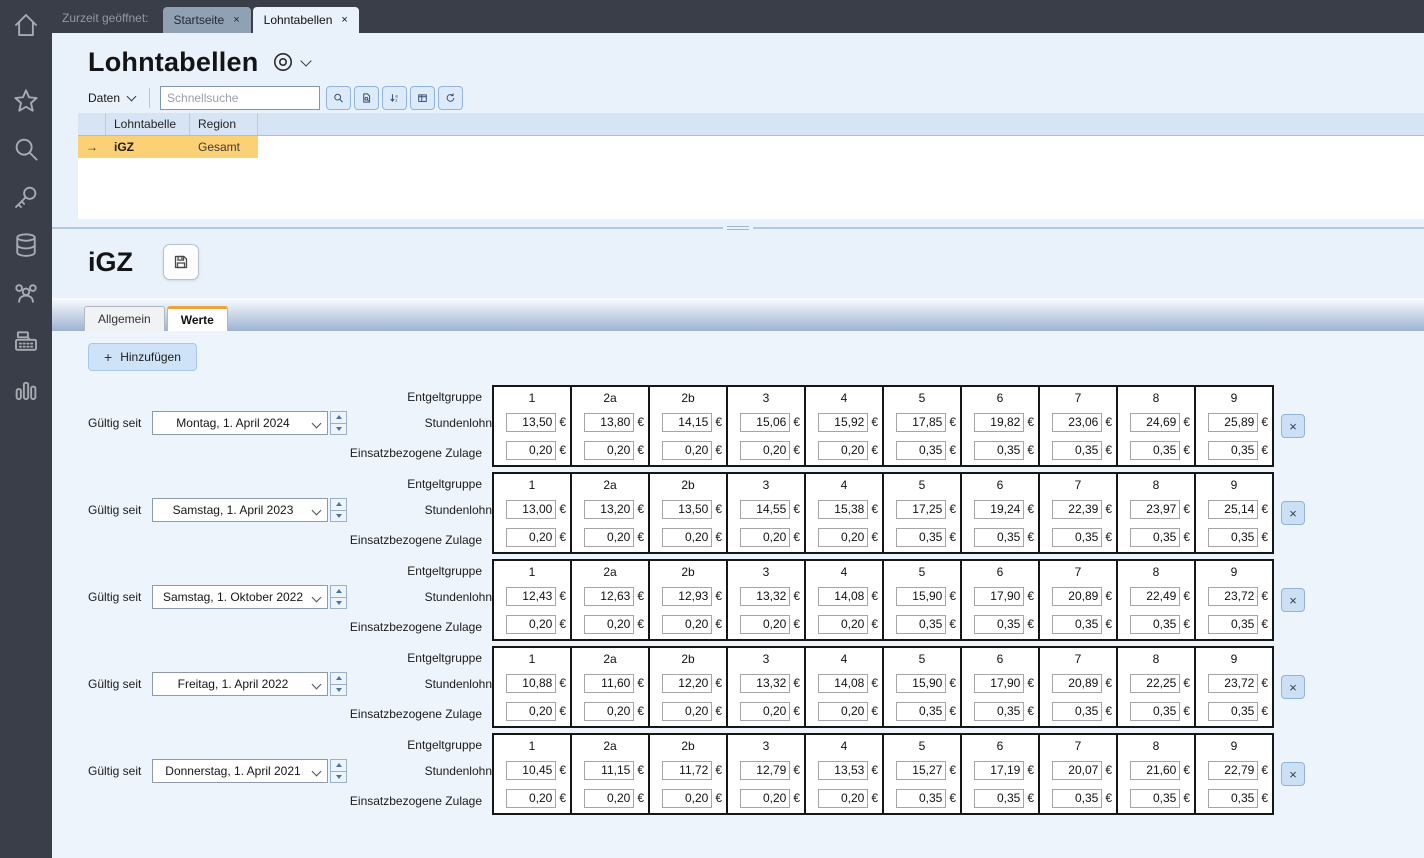 This screenshot has height=858, width=1424. I want to click on search-input, so click(240, 98).